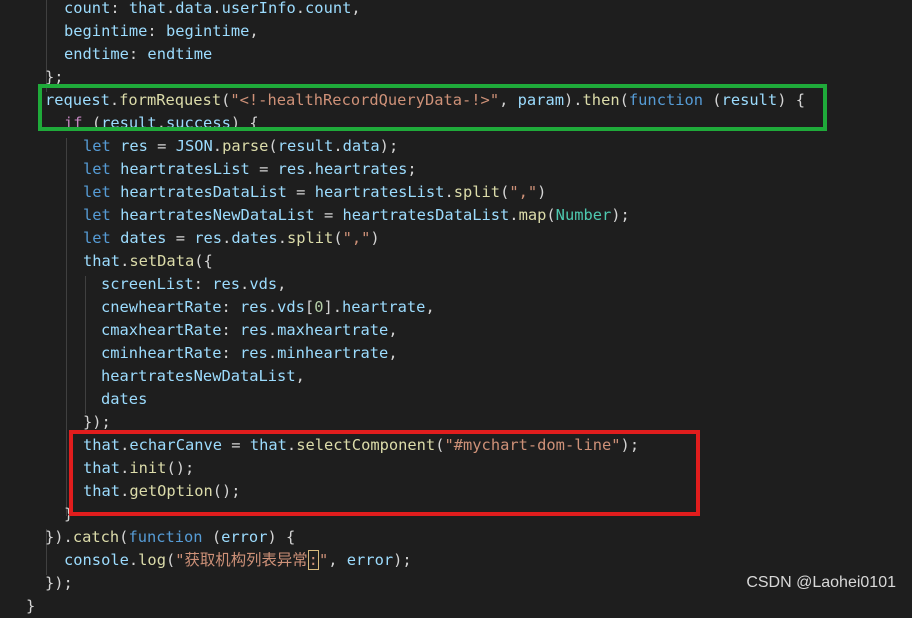  Describe the element at coordinates (432, 107) in the screenshot. I see `green-highlight-box` at that location.